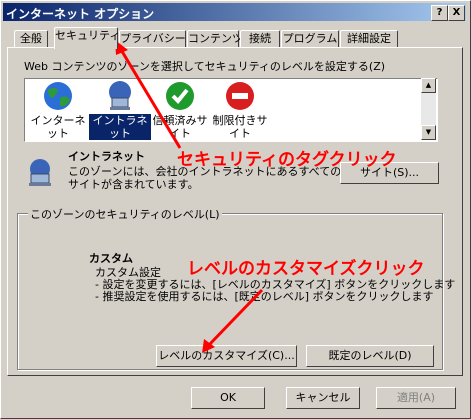  Describe the element at coordinates (310, 39) in the screenshot. I see `tab-programs: プログラム` at that location.